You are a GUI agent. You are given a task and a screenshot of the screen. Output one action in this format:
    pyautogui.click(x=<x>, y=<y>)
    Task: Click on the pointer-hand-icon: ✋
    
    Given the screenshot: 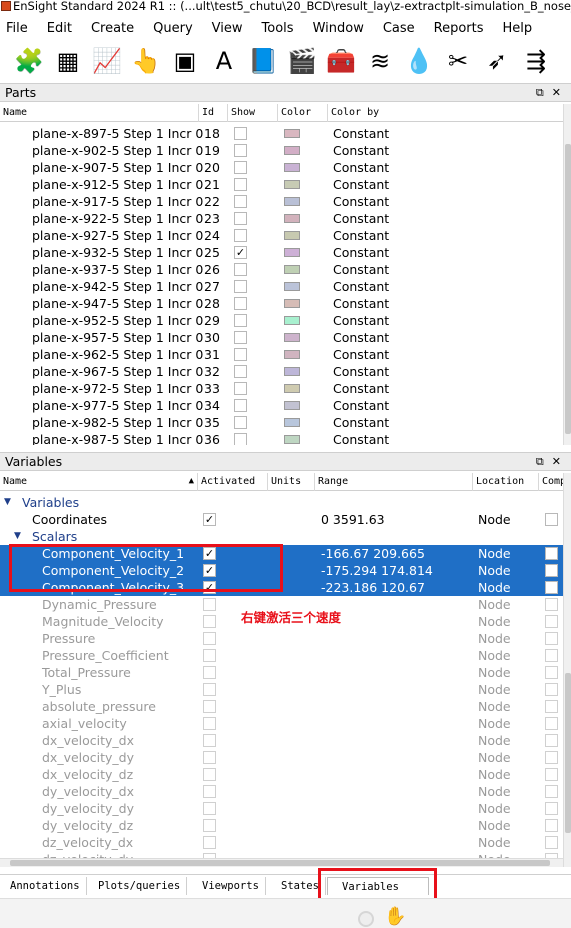 What is the action you would take?
    pyautogui.click(x=395, y=916)
    